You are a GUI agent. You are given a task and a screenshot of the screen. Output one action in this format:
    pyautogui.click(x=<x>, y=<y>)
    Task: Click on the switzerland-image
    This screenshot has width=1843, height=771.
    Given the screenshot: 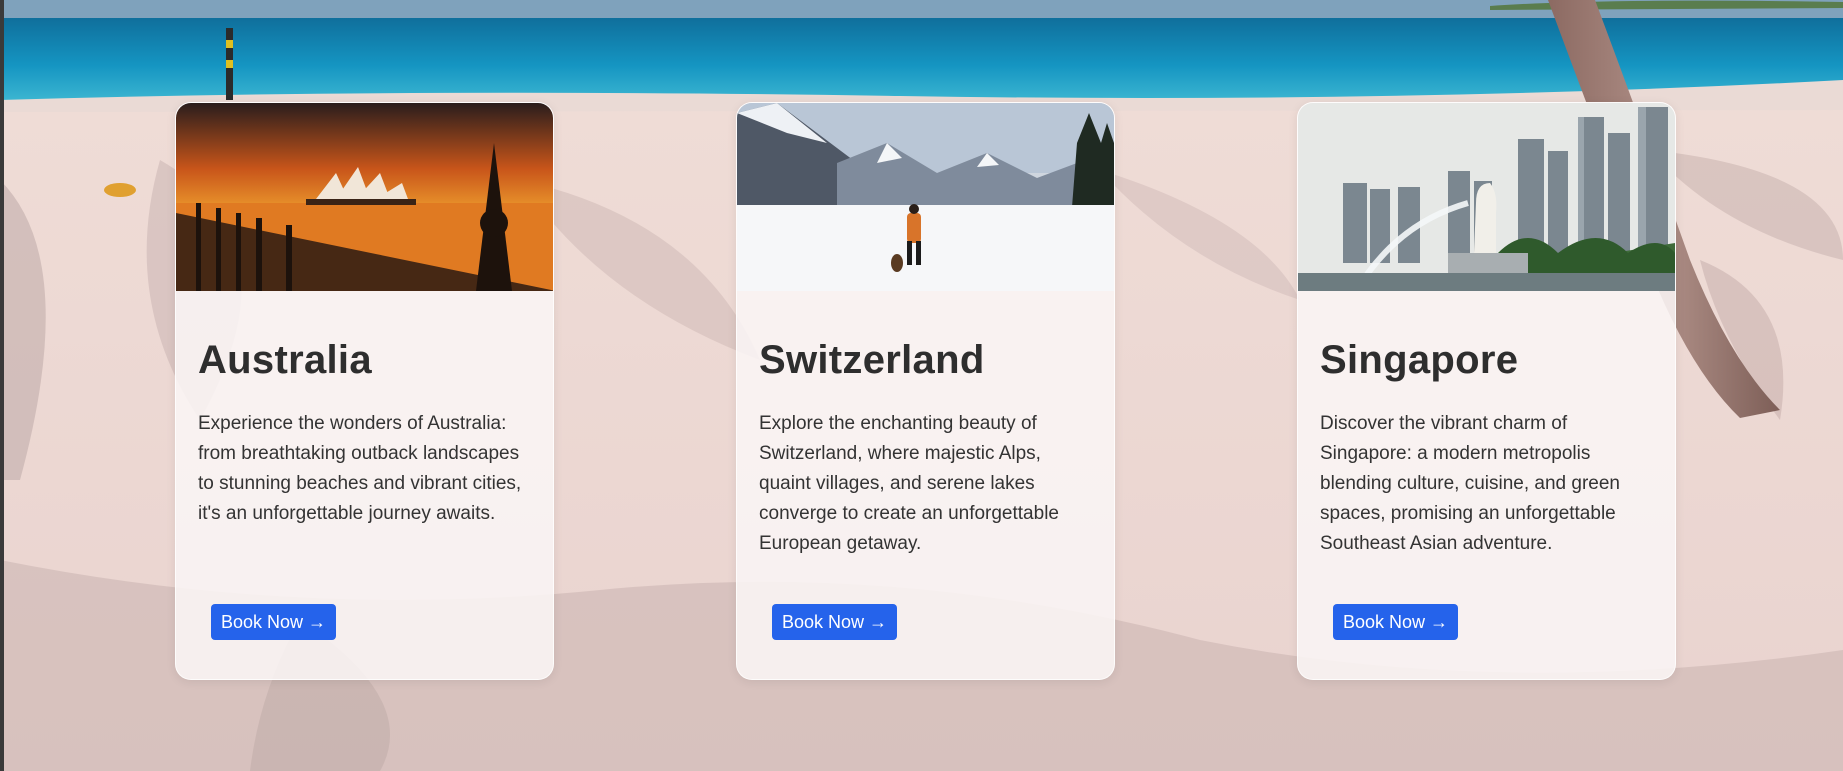 What is the action you would take?
    pyautogui.click(x=925, y=197)
    